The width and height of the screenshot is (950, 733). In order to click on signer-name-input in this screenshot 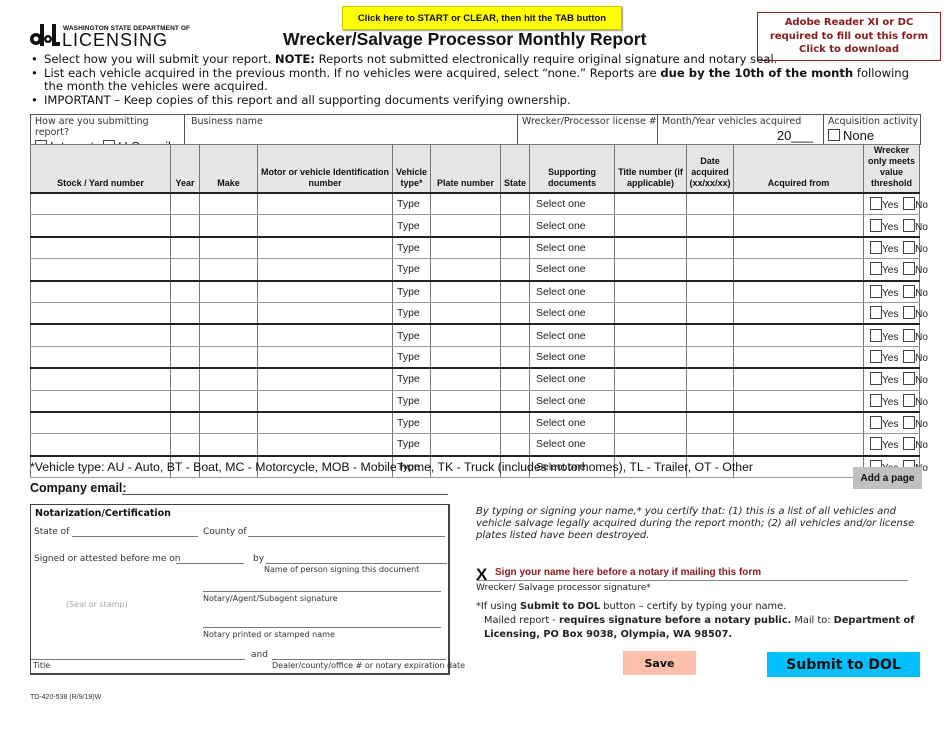, I will do `click(356, 563)`.